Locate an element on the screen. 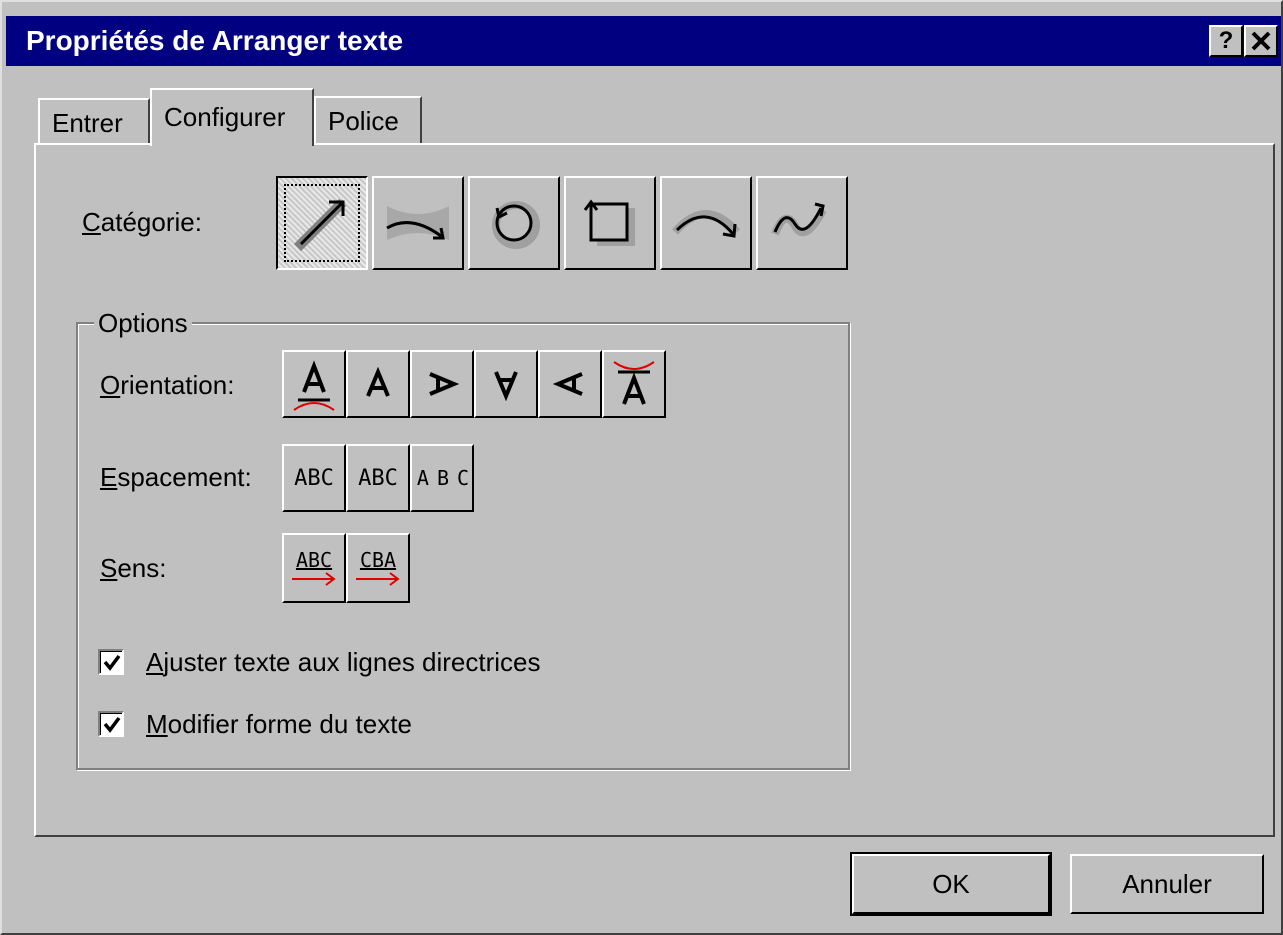  direction-ltr-text: ABC is located at coordinates (314, 560).